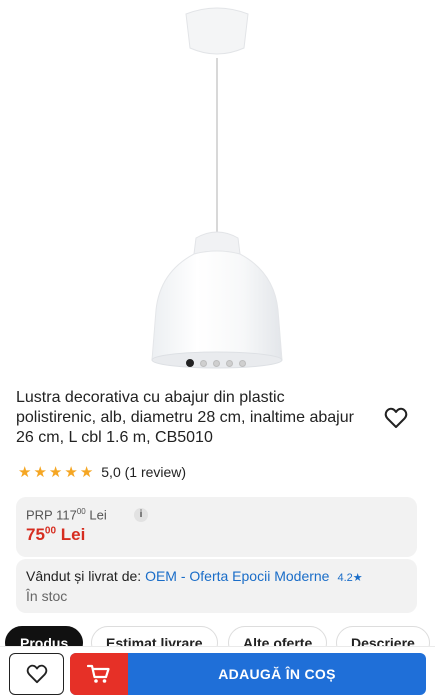 This screenshot has height=700, width=435. I want to click on cart-icon-box, so click(99, 674).